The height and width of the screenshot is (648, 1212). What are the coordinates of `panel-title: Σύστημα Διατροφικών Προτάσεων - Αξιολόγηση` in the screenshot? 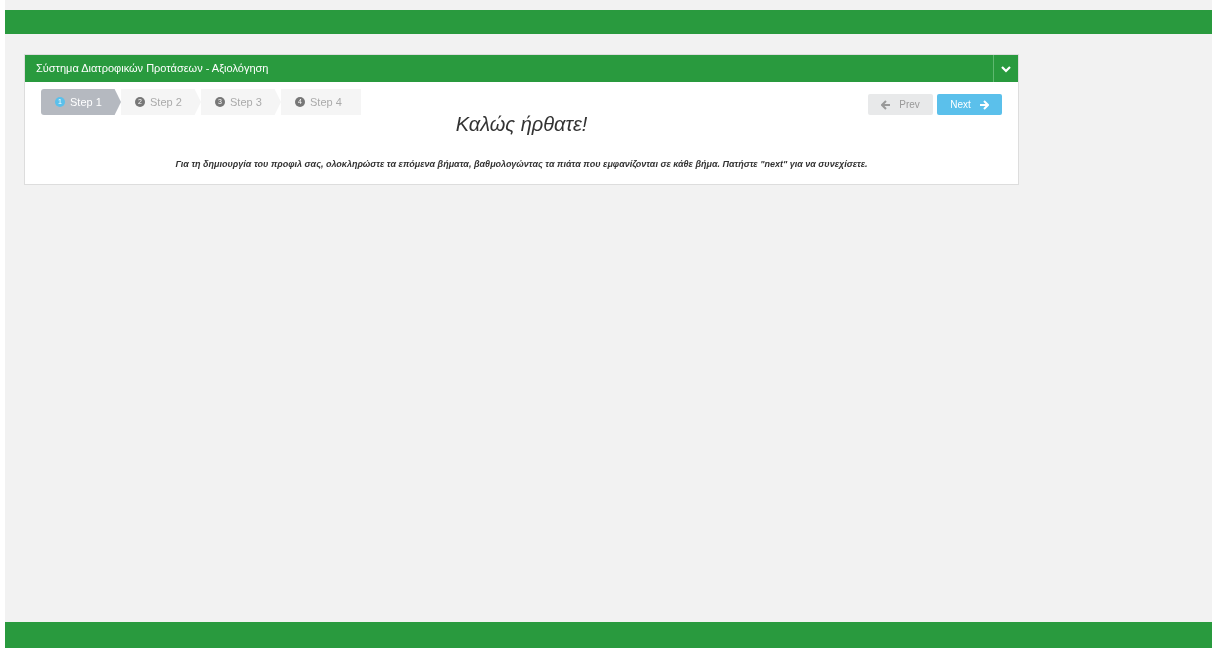 It's located at (152, 69).